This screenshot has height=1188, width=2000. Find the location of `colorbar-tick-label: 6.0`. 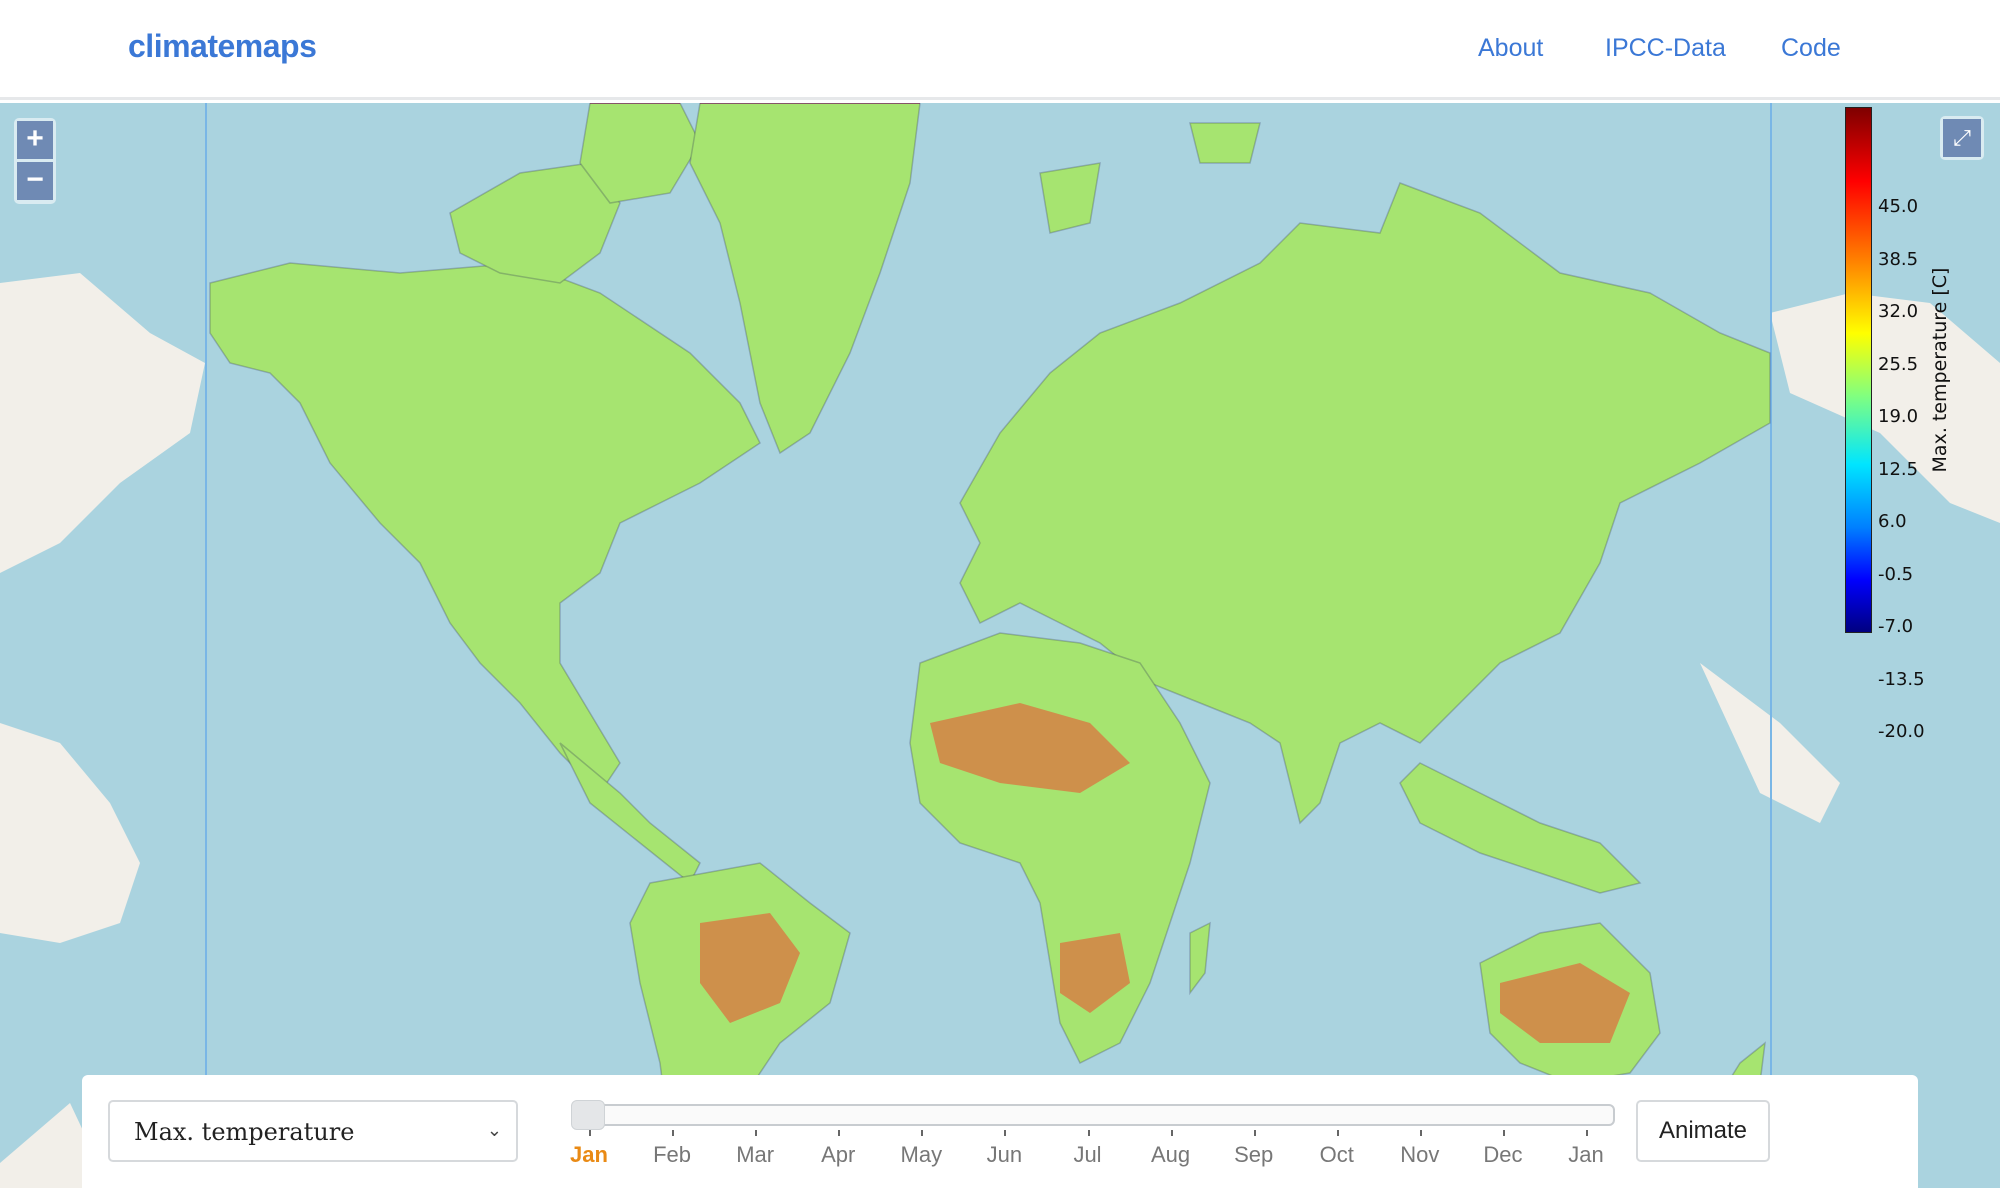

colorbar-tick-label: 6.0 is located at coordinates (1892, 521).